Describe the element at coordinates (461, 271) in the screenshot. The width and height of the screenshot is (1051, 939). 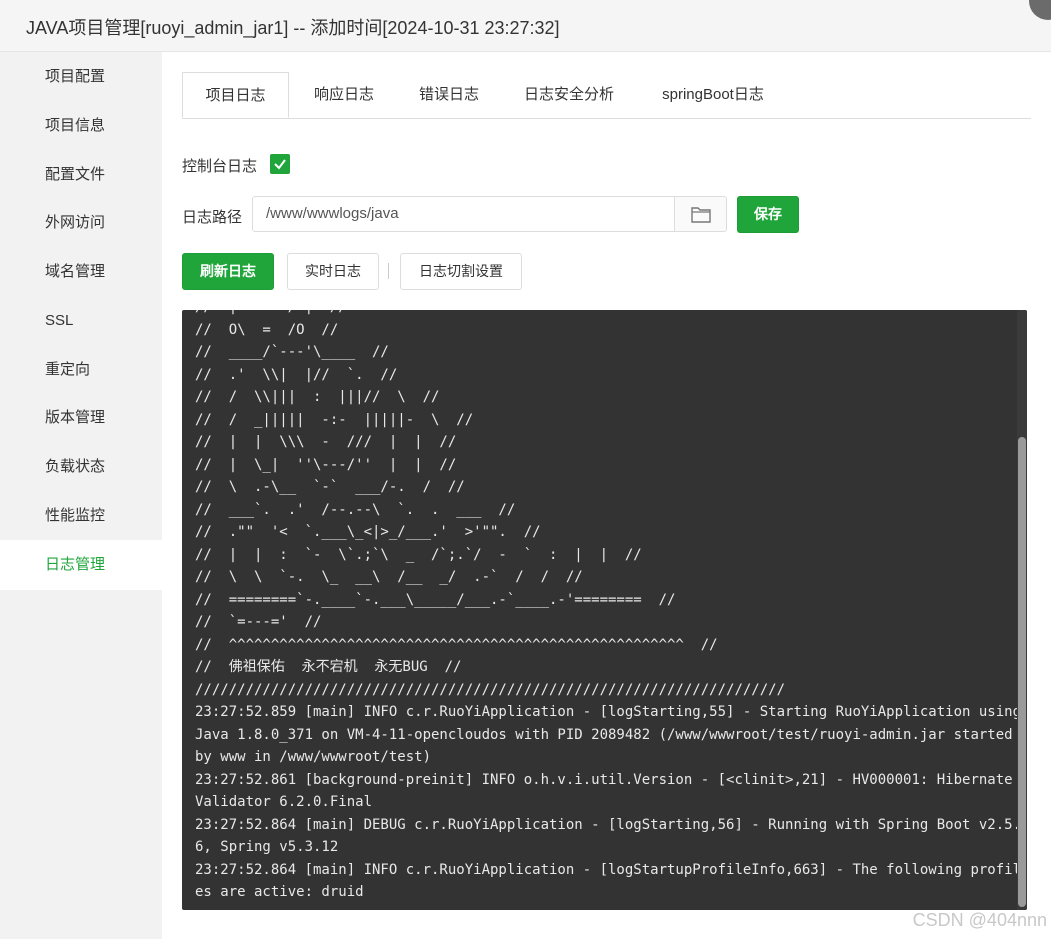
I see `log-rotate-settings-button: 日志切割设置` at that location.